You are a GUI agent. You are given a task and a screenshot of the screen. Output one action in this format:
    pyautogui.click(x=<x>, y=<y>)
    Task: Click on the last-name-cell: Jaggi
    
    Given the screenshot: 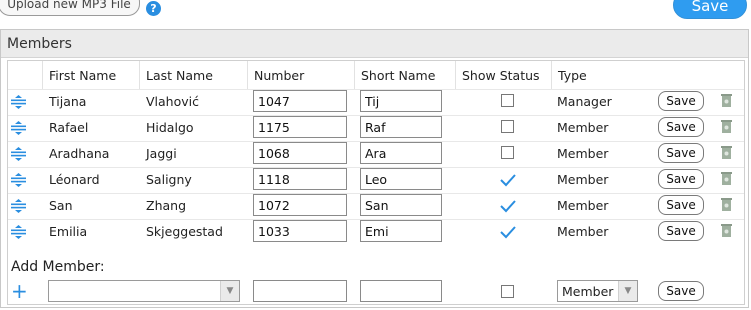 What is the action you would take?
    pyautogui.click(x=161, y=153)
    